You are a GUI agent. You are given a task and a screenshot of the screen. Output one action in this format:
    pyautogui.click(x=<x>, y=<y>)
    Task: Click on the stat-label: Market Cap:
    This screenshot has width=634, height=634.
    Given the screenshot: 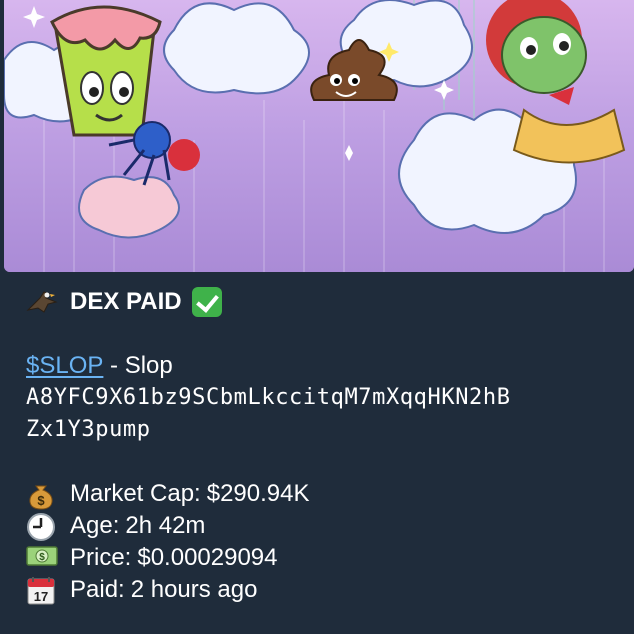 What is the action you would take?
    pyautogui.click(x=135, y=493)
    